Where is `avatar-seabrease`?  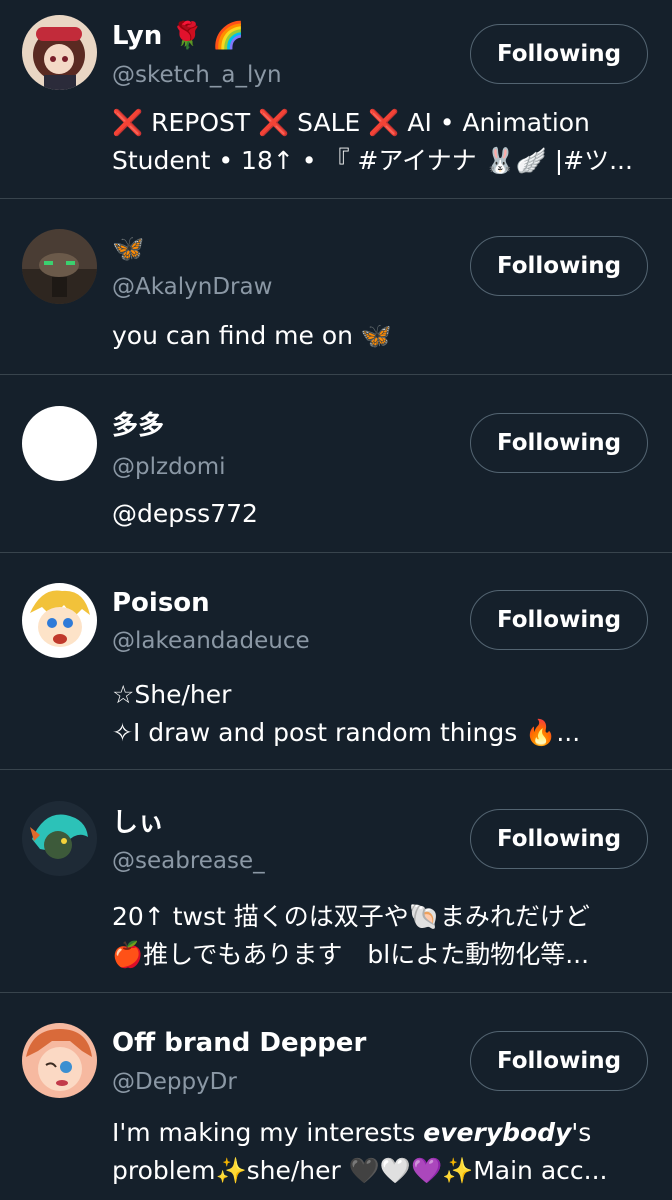
avatar-seabrease is located at coordinates (59, 838).